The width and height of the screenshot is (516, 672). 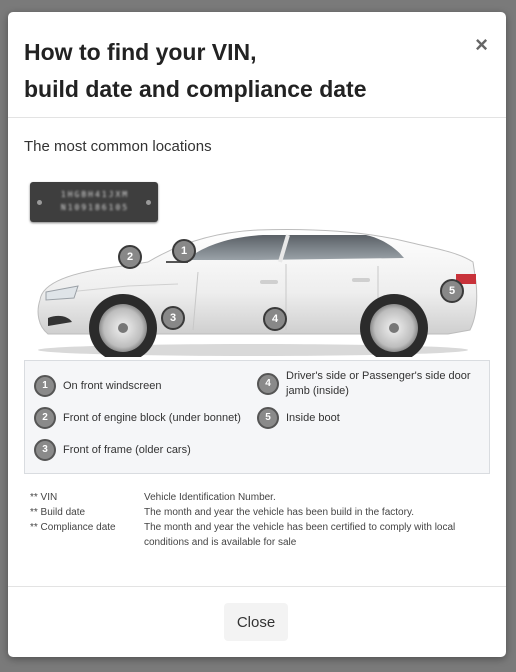 I want to click on location-marker-5: 5, so click(x=452, y=291).